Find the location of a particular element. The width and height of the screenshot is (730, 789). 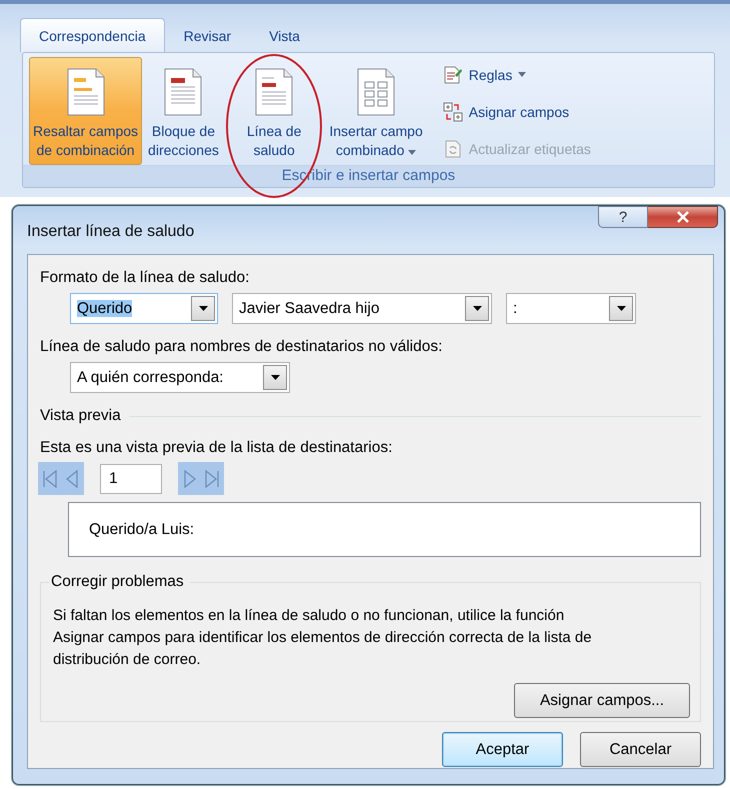

section-heading: Vista previa is located at coordinates (80, 416).